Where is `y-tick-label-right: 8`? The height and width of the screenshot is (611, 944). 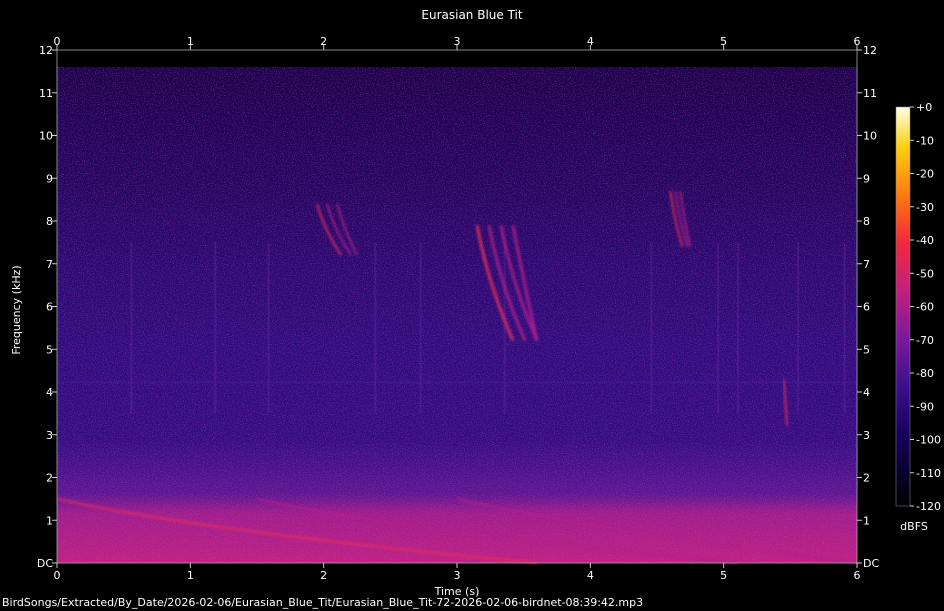
y-tick-label-right: 8 is located at coordinates (866, 221).